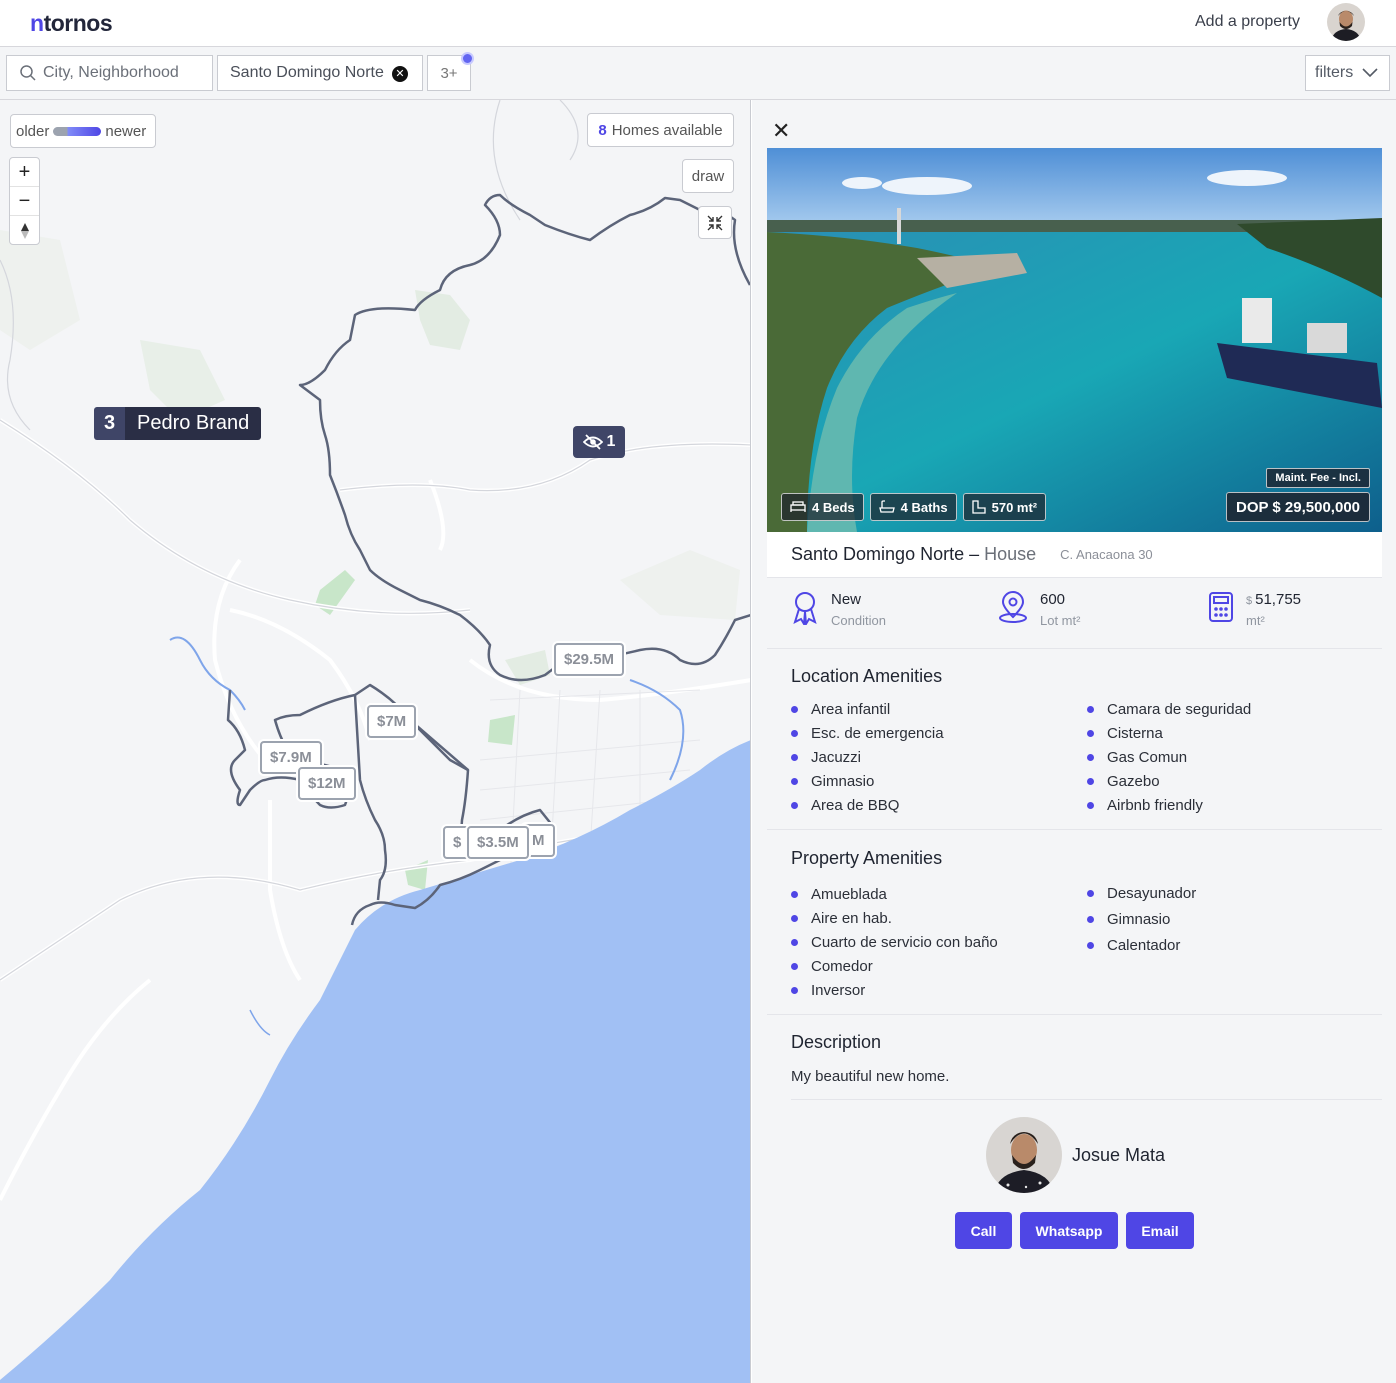 The width and height of the screenshot is (1396, 1383). I want to click on description-section: Description My beautiful new home., so click(1086, 1057).